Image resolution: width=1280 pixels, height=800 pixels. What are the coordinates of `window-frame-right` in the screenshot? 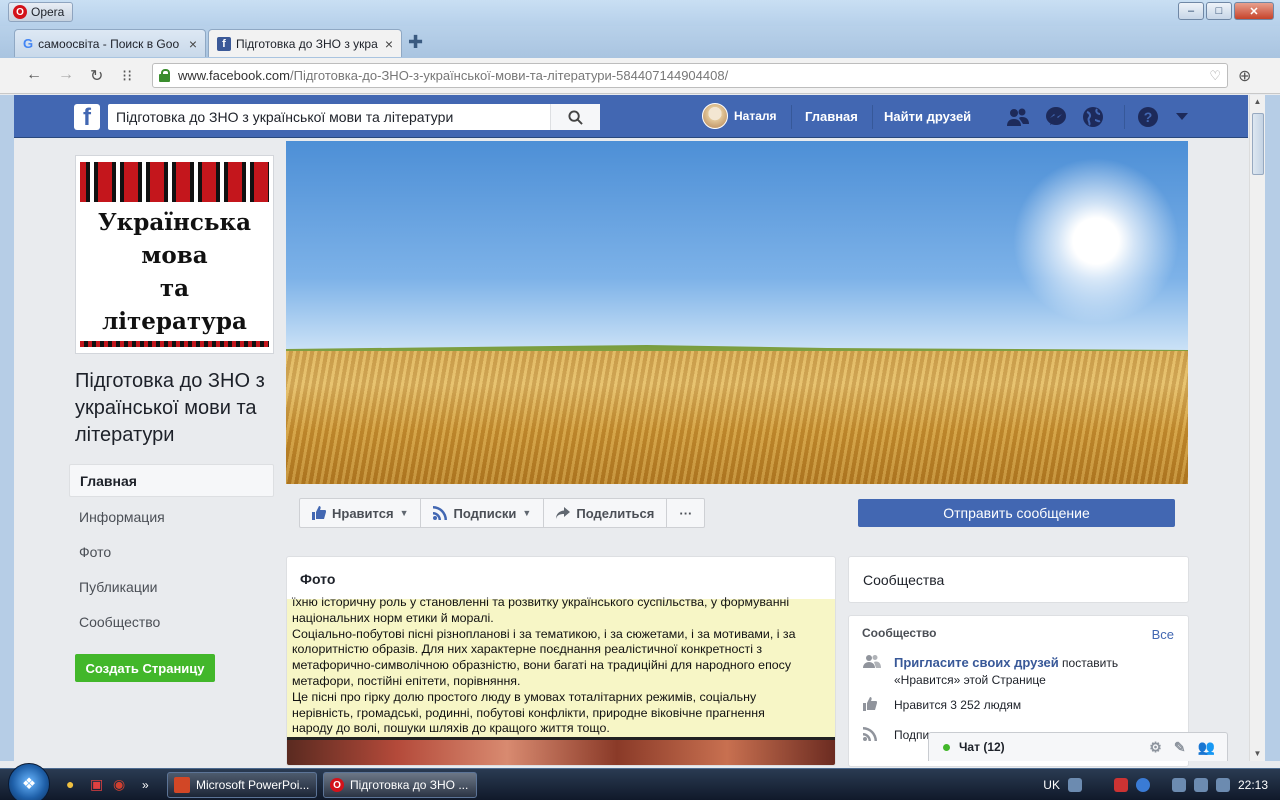 It's located at (1272, 428).